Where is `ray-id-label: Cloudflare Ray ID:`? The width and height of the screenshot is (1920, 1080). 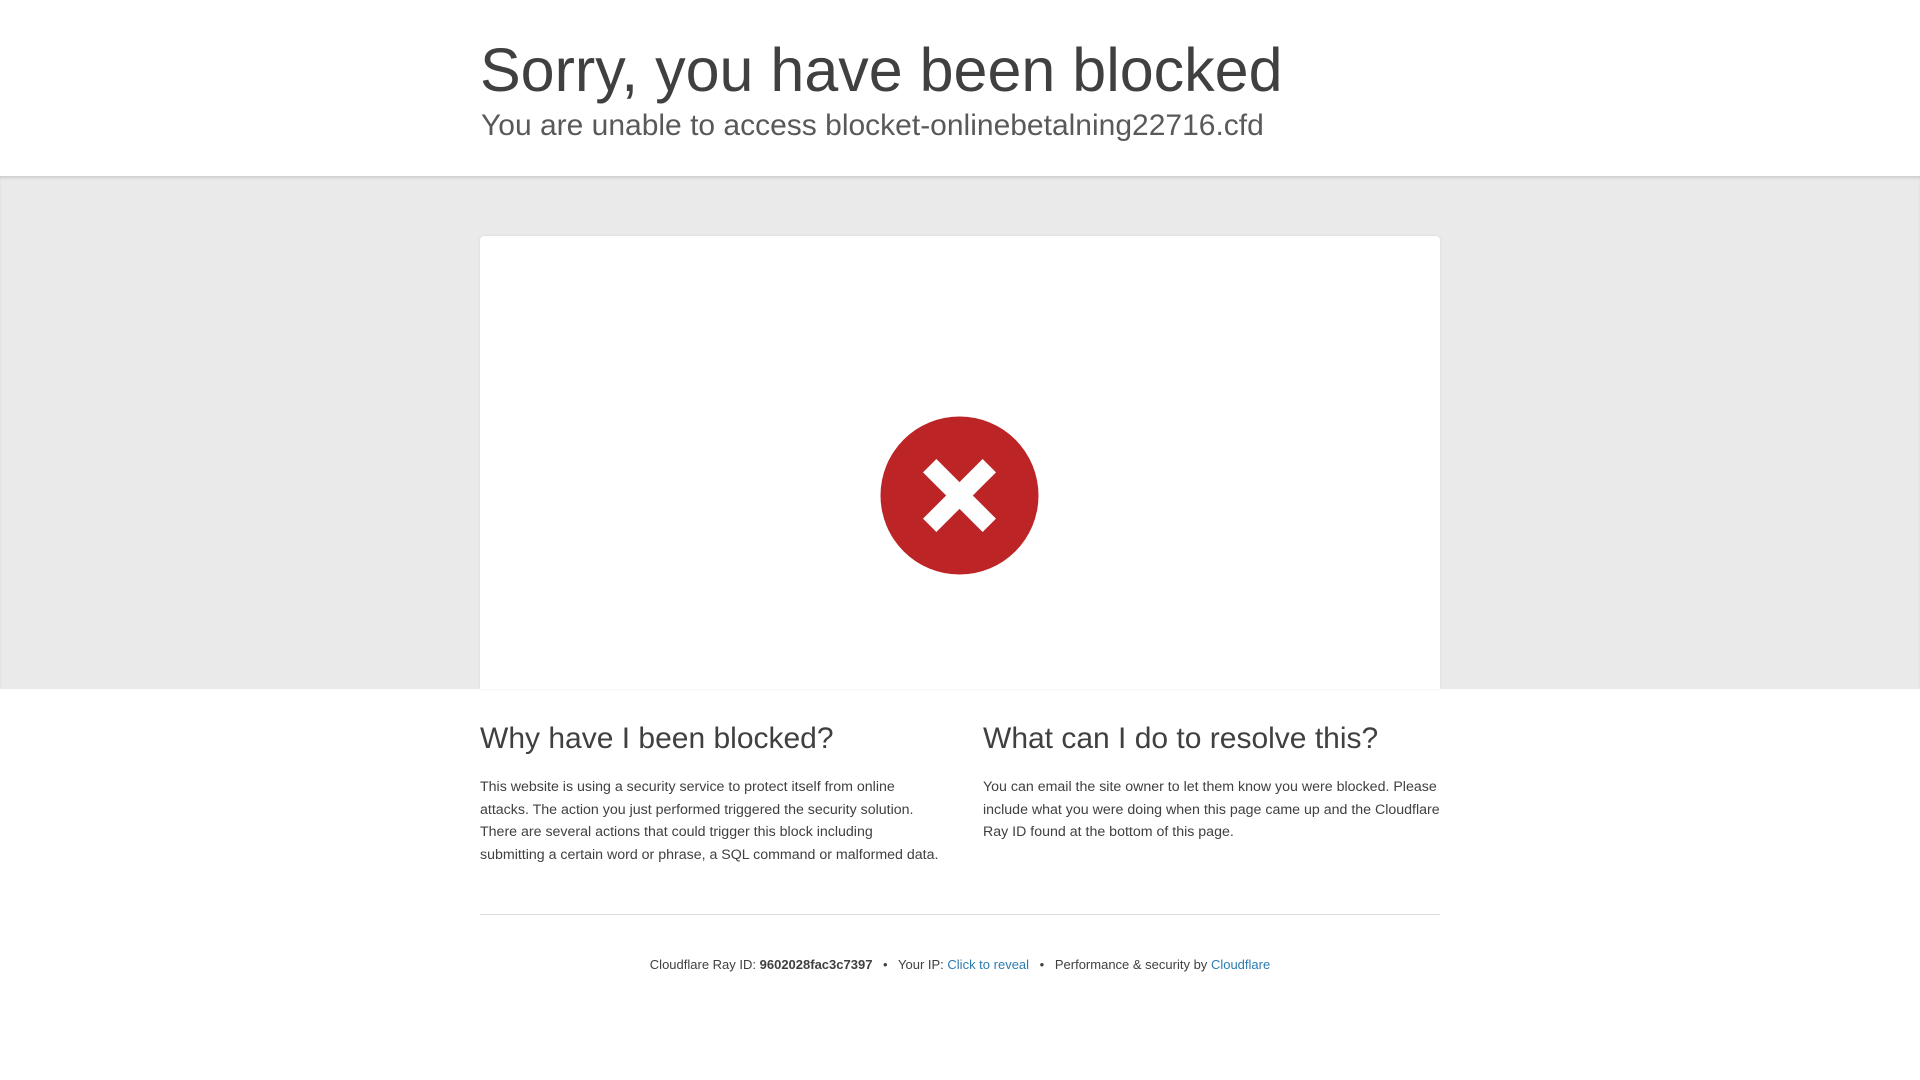 ray-id-label: Cloudflare Ray ID: is located at coordinates (703, 964).